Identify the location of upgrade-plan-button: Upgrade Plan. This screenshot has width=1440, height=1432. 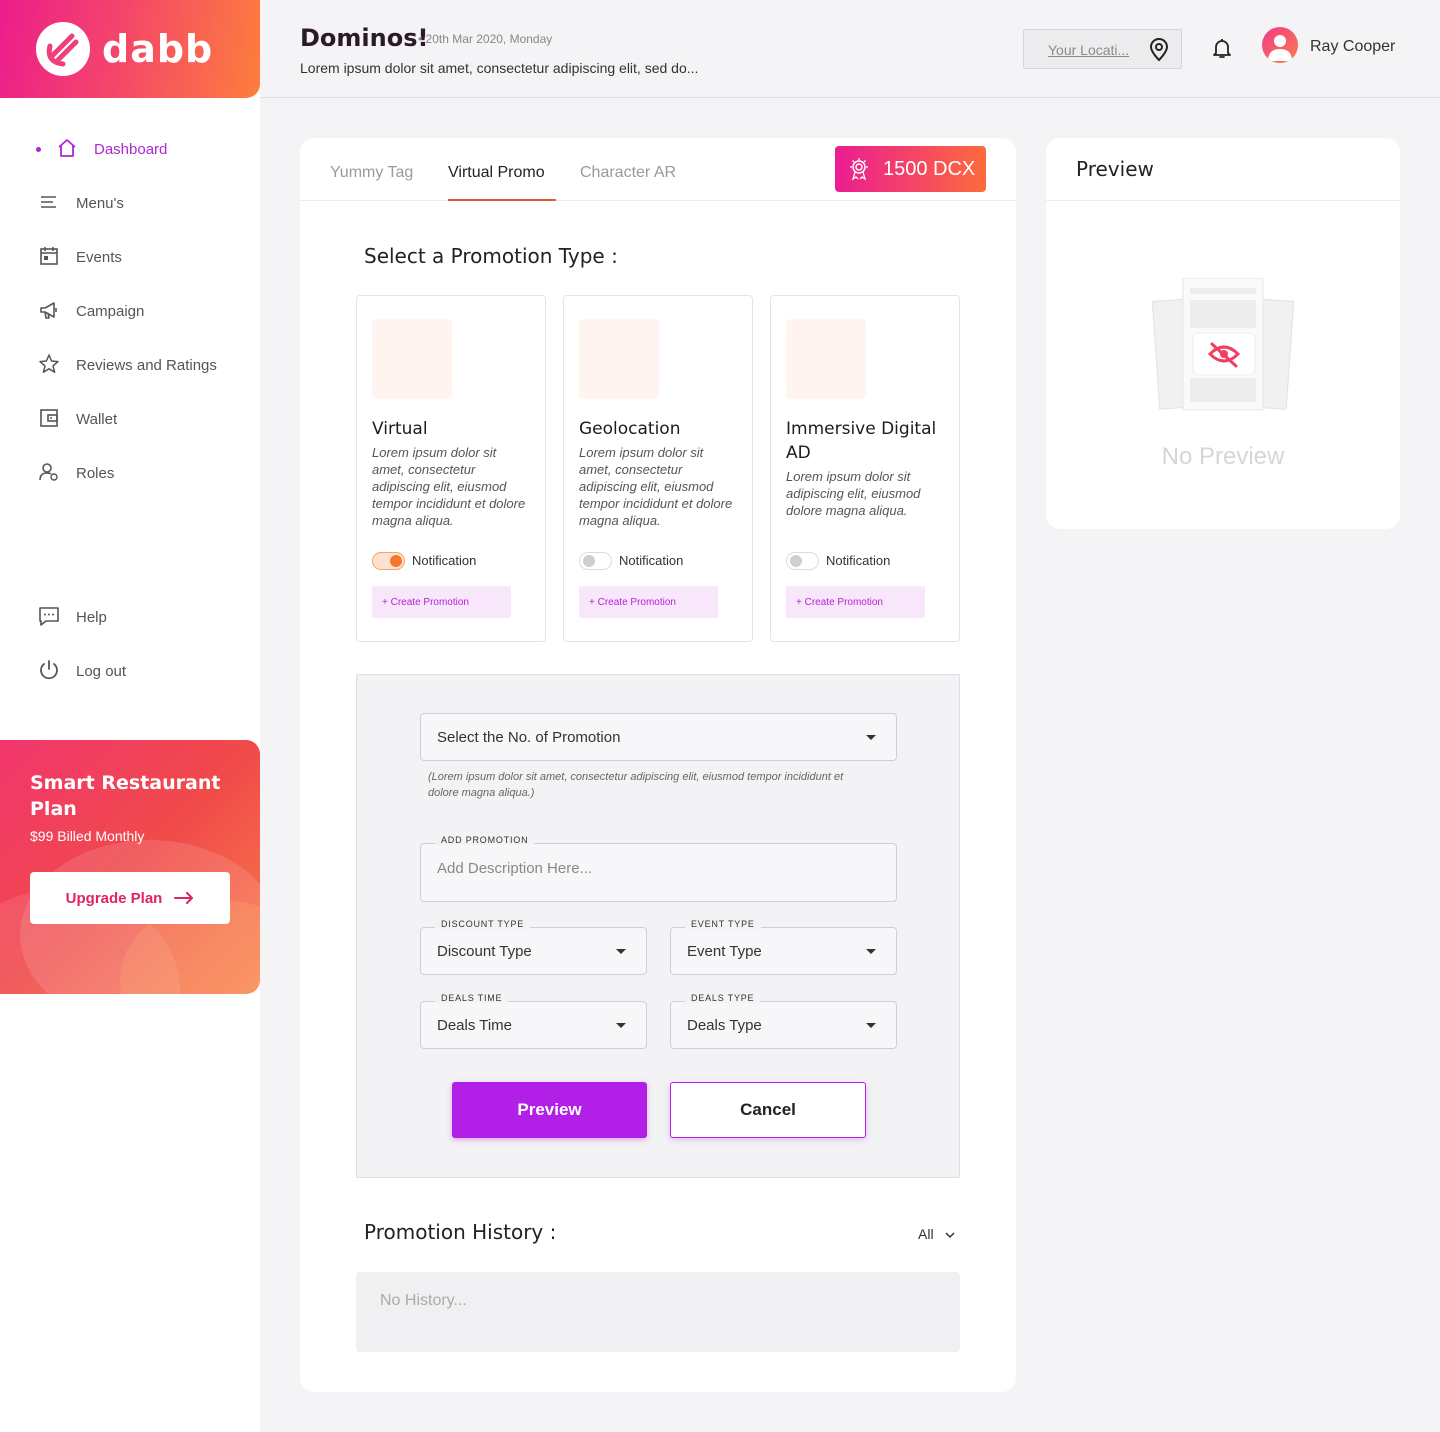
(130, 898).